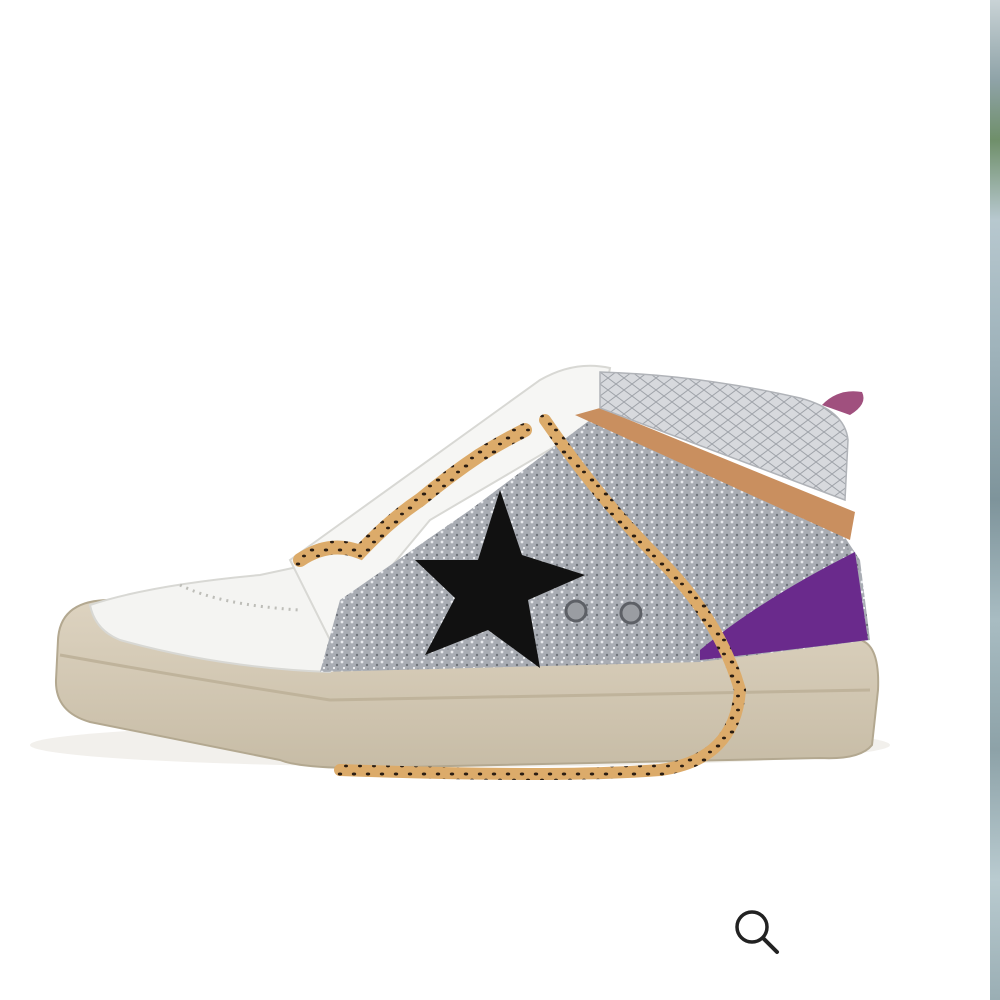 Image resolution: width=1000 pixels, height=1000 pixels. I want to click on magnifier-icon, so click(757, 932).